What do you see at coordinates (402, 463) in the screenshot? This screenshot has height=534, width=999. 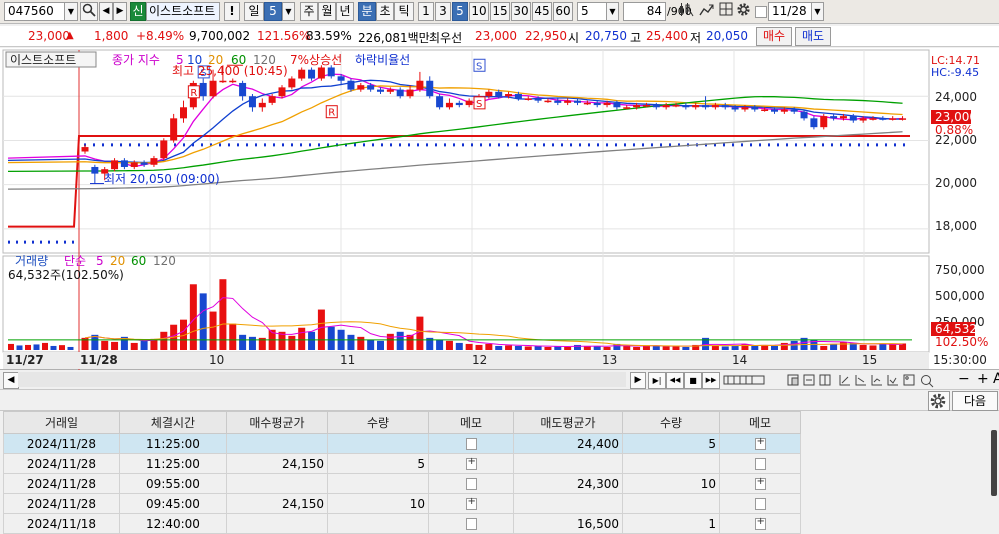 I see `table-row: 2024/11/28 11:25:00 24,150 5` at bounding box center [402, 463].